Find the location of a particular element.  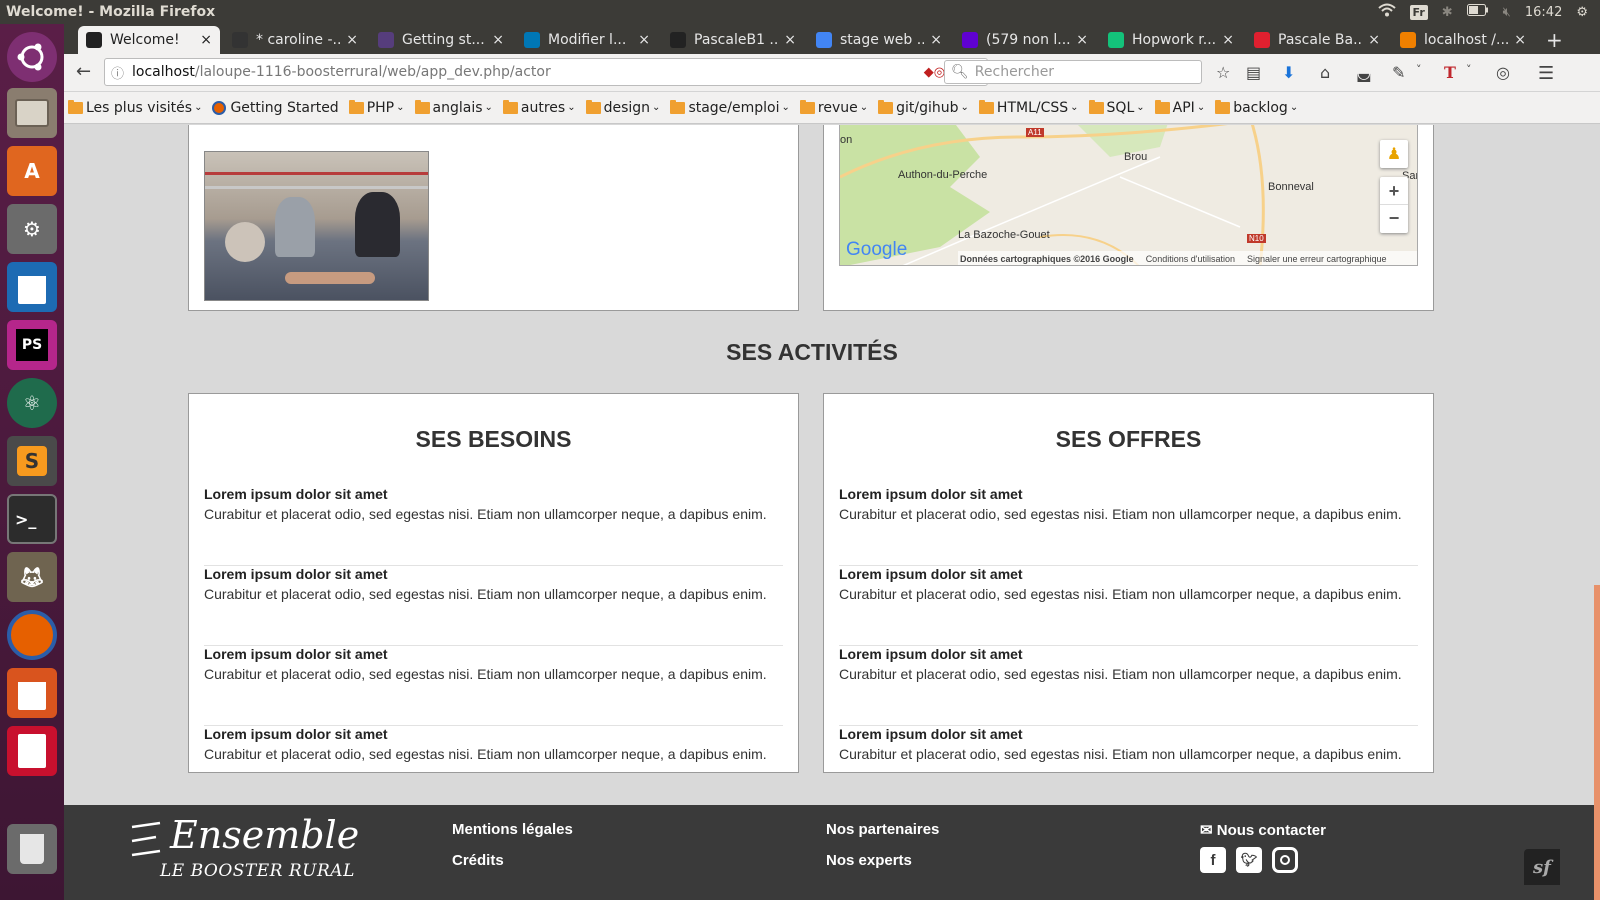

legal-notice-link: Mentions légales is located at coordinates (512, 829).